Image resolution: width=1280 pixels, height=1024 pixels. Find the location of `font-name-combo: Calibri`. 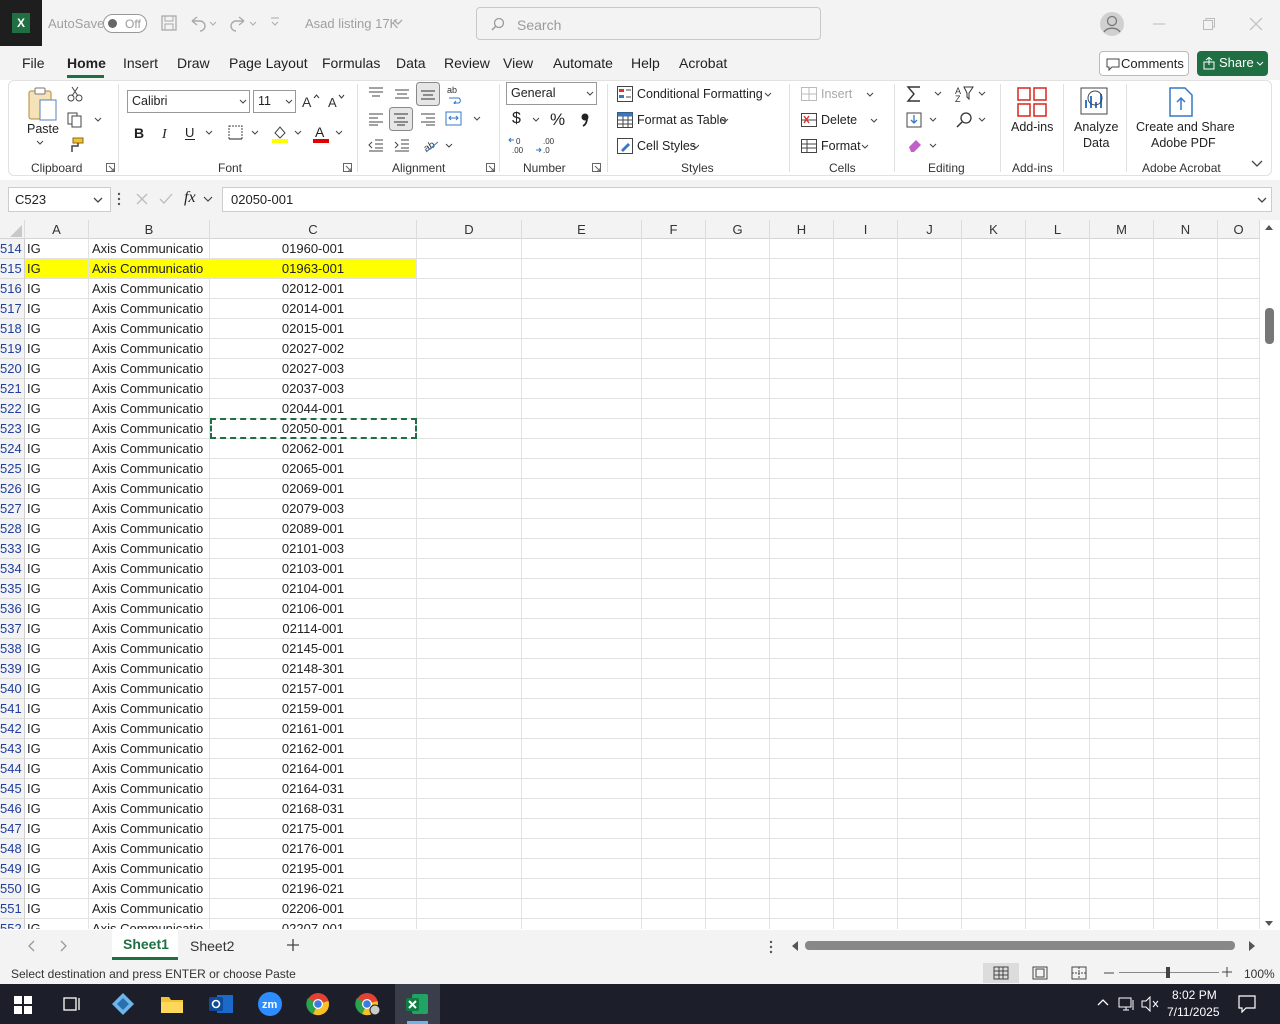

font-name-combo: Calibri is located at coordinates (188, 101).